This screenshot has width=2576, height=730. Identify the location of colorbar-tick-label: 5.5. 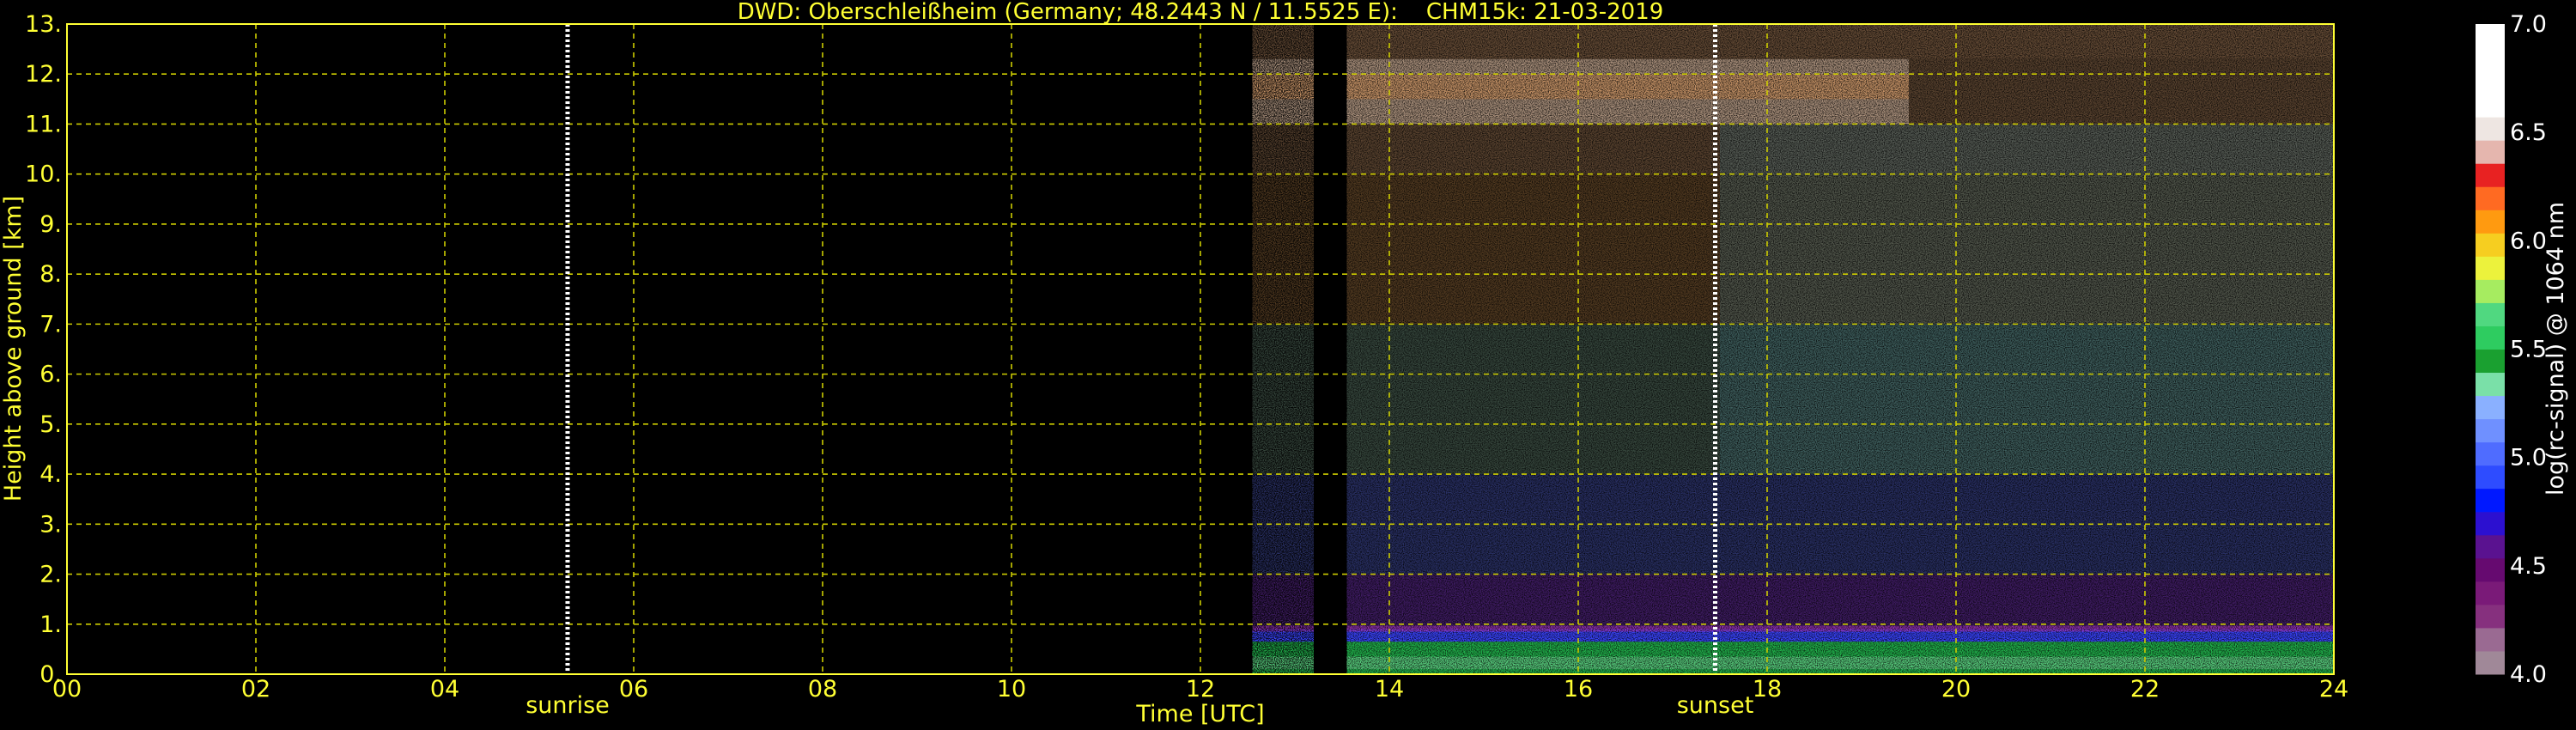
(2529, 350).